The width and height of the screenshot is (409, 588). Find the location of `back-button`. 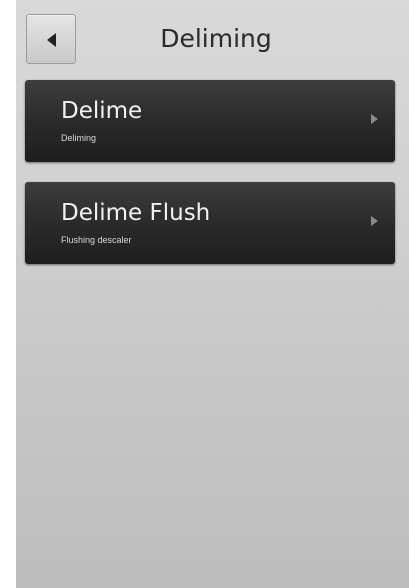

back-button is located at coordinates (51, 39).